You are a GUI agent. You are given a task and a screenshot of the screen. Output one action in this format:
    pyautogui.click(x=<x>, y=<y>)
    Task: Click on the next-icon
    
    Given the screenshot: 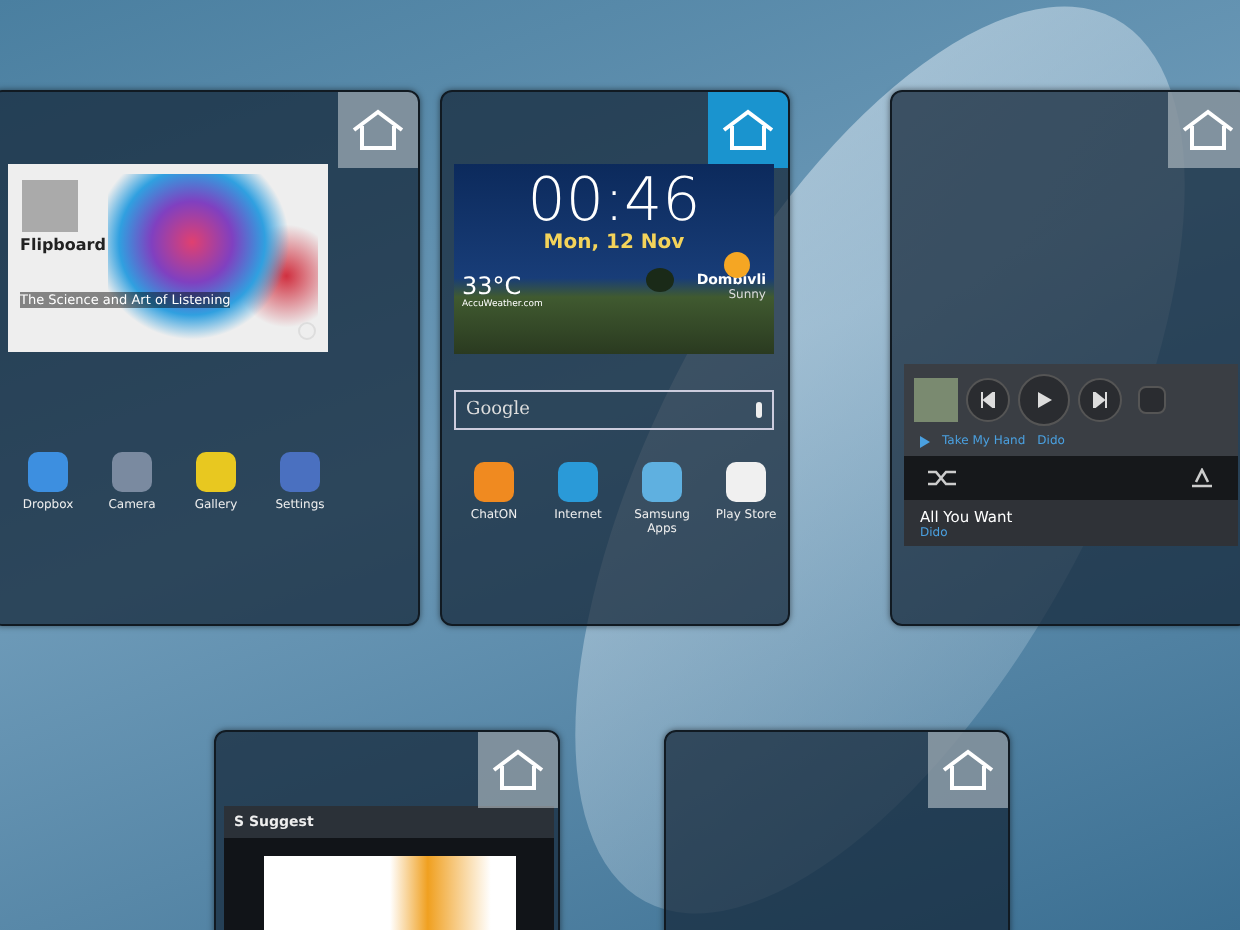 What is the action you would take?
    pyautogui.click(x=1100, y=400)
    